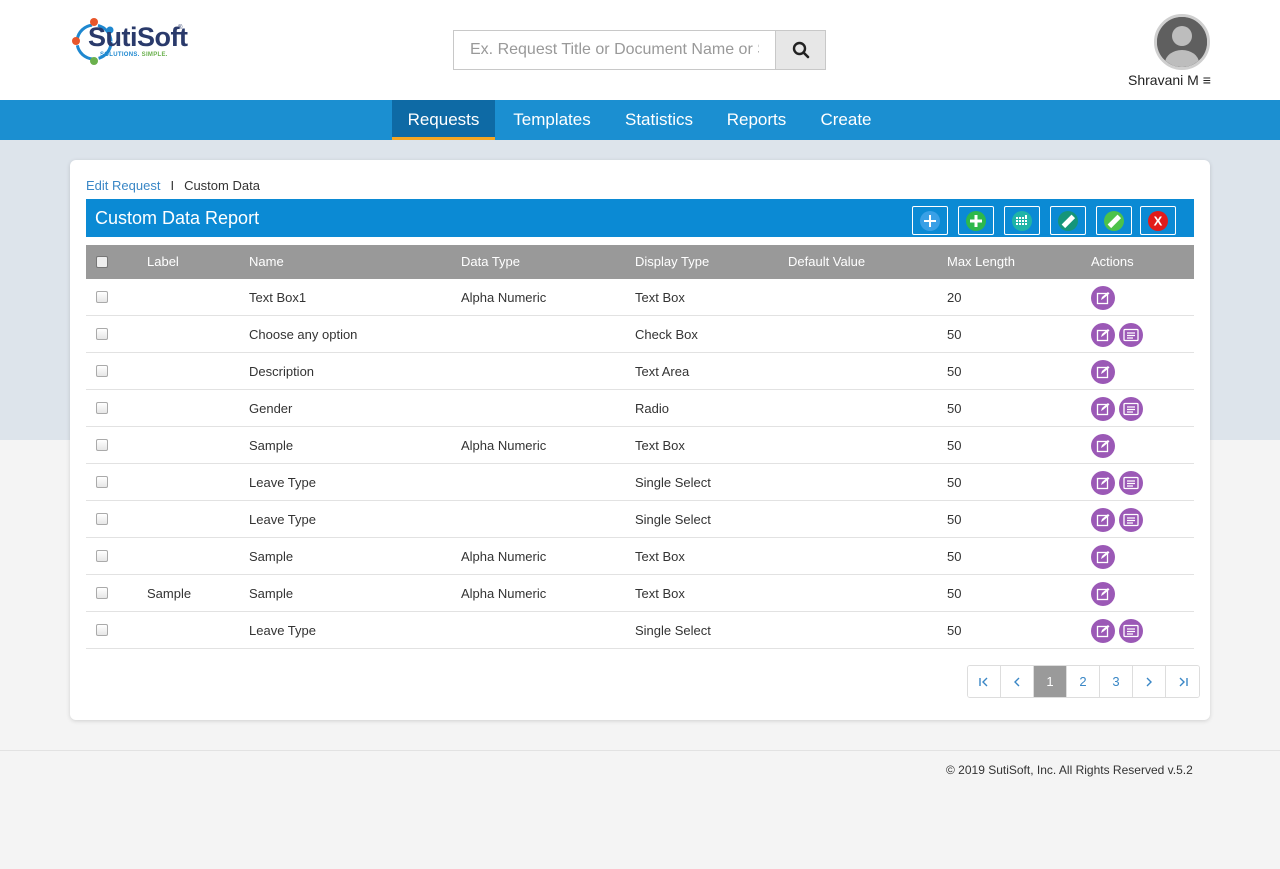 The height and width of the screenshot is (869, 1280). What do you see at coordinates (102, 262) in the screenshot?
I see `select-all-checkbox` at bounding box center [102, 262].